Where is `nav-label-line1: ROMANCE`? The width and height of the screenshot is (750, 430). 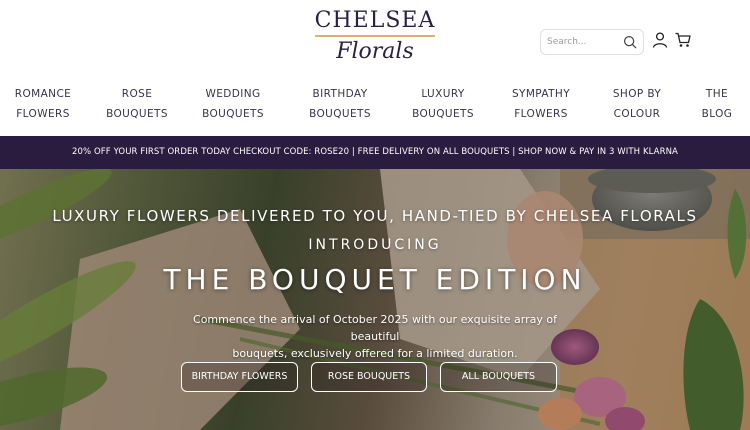
nav-label-line1: ROMANCE is located at coordinates (43, 94).